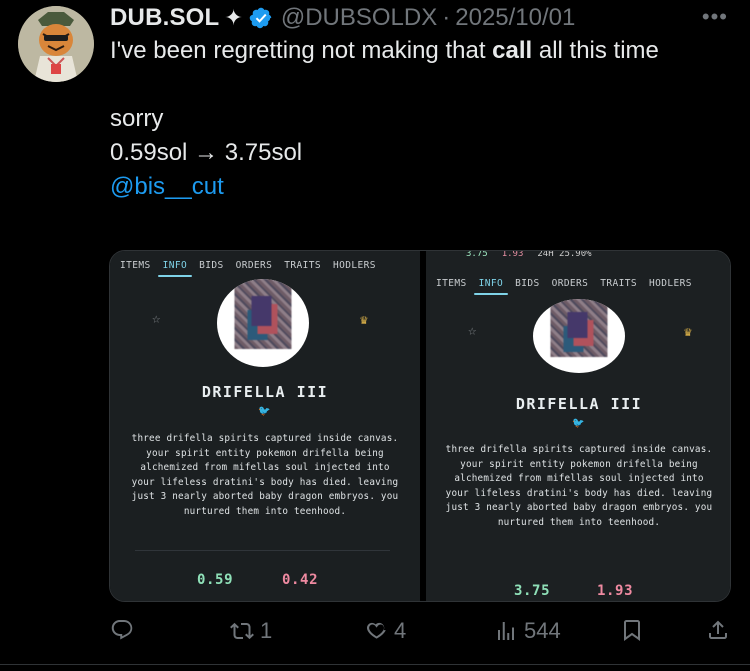 This screenshot has height=671, width=750. I want to click on retweet-count: 1, so click(266, 630).